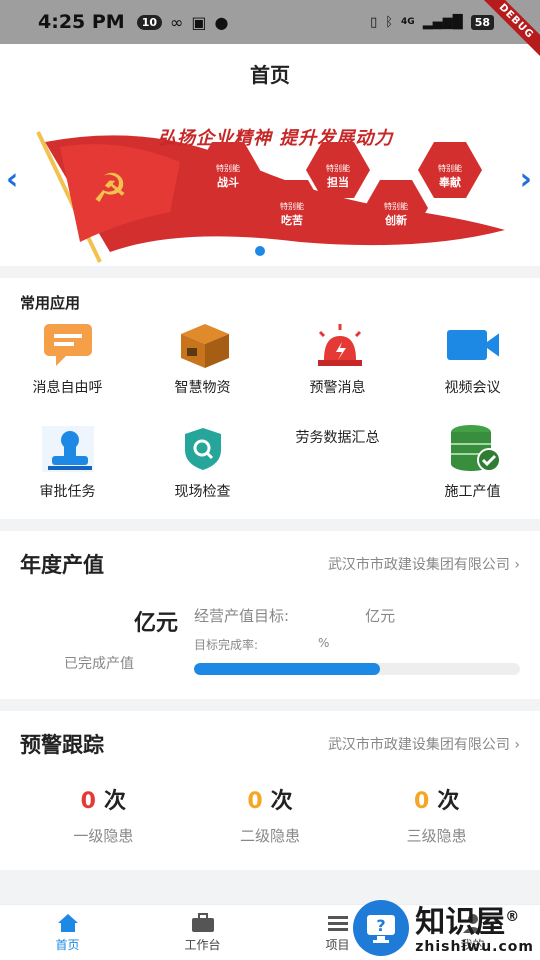 This screenshot has height=960, width=540. What do you see at coordinates (389, 22) in the screenshot?
I see `bluetooth-icon: ᛒ` at bounding box center [389, 22].